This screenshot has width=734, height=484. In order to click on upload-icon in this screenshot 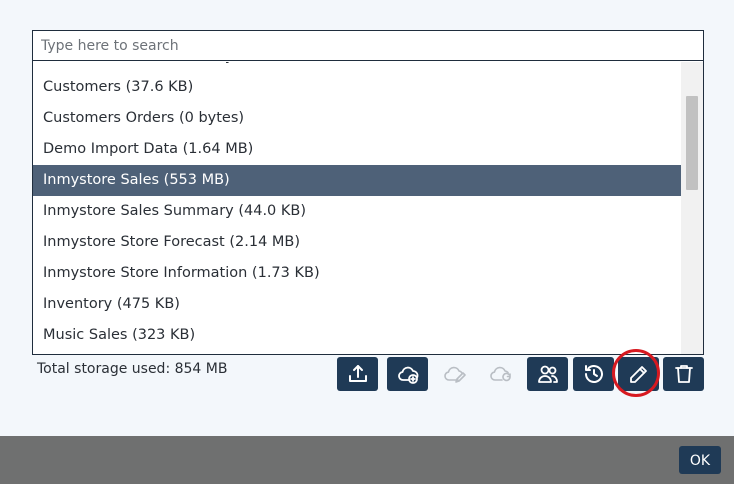, I will do `click(357, 373)`.